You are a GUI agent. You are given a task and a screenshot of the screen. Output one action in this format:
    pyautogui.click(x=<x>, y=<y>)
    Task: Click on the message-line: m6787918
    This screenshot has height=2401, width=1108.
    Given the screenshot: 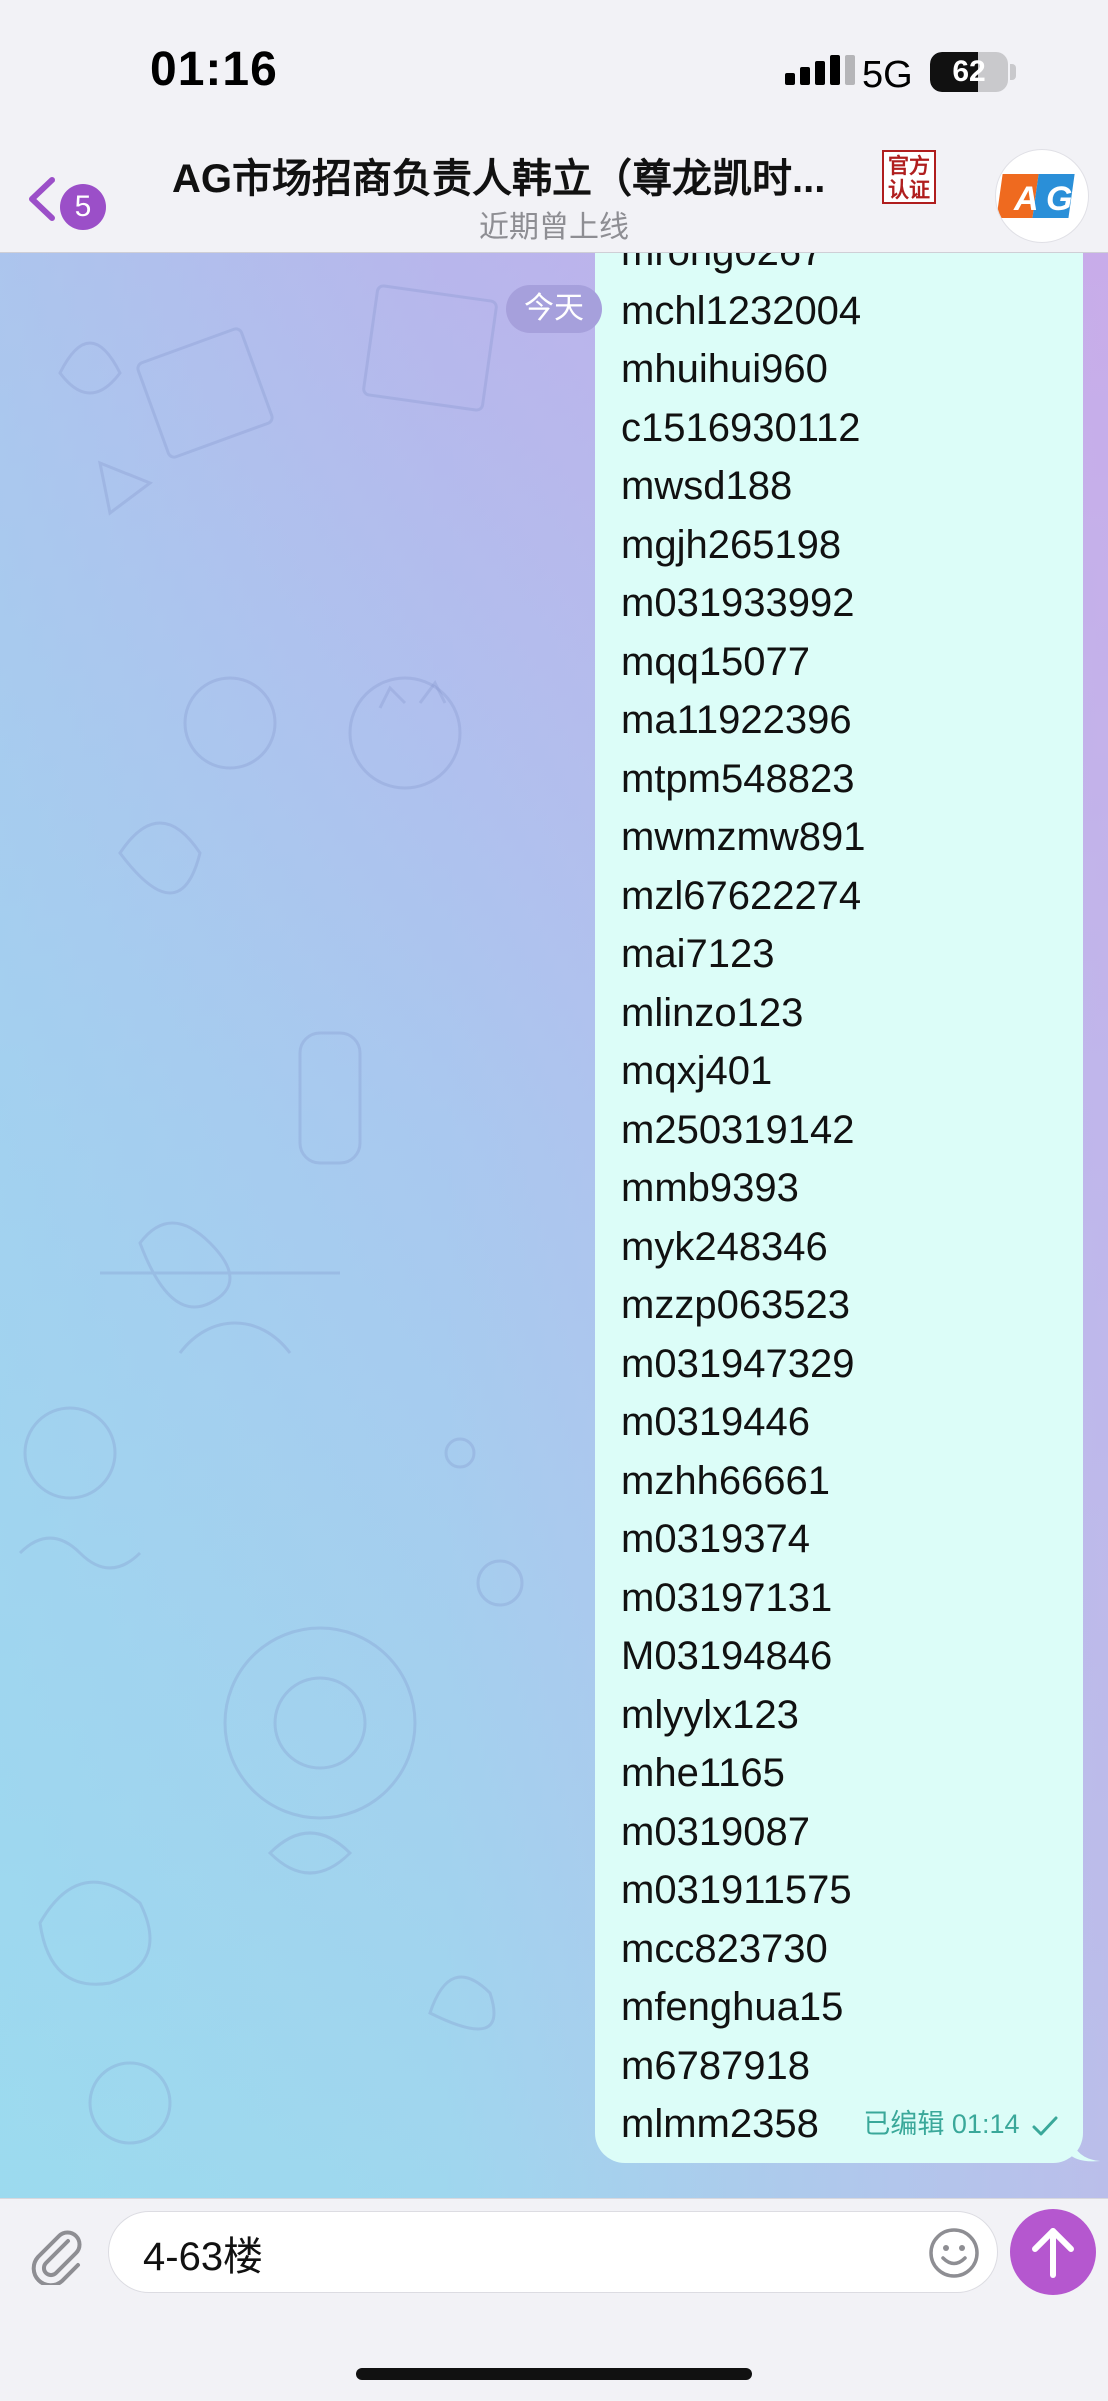 What is the action you would take?
    pyautogui.click(x=716, y=2065)
    